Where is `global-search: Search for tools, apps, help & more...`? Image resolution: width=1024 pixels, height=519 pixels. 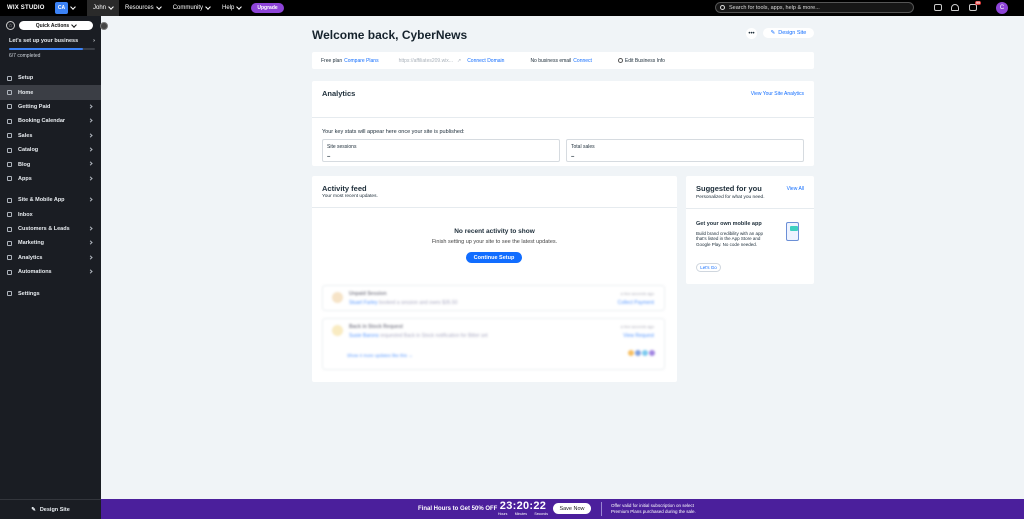 global-search: Search for tools, apps, help & more... is located at coordinates (814, 7).